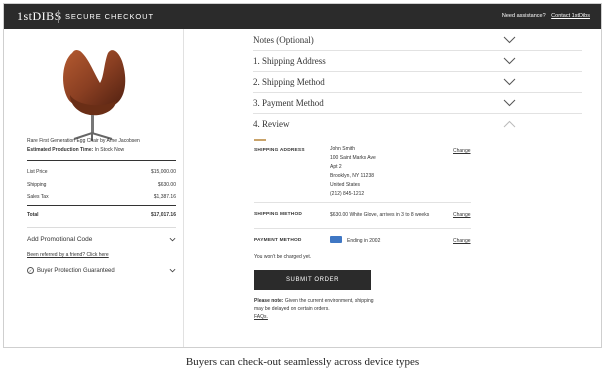 The width and height of the screenshot is (605, 374). What do you see at coordinates (58, 16) in the screenshot?
I see `header-divider` at bounding box center [58, 16].